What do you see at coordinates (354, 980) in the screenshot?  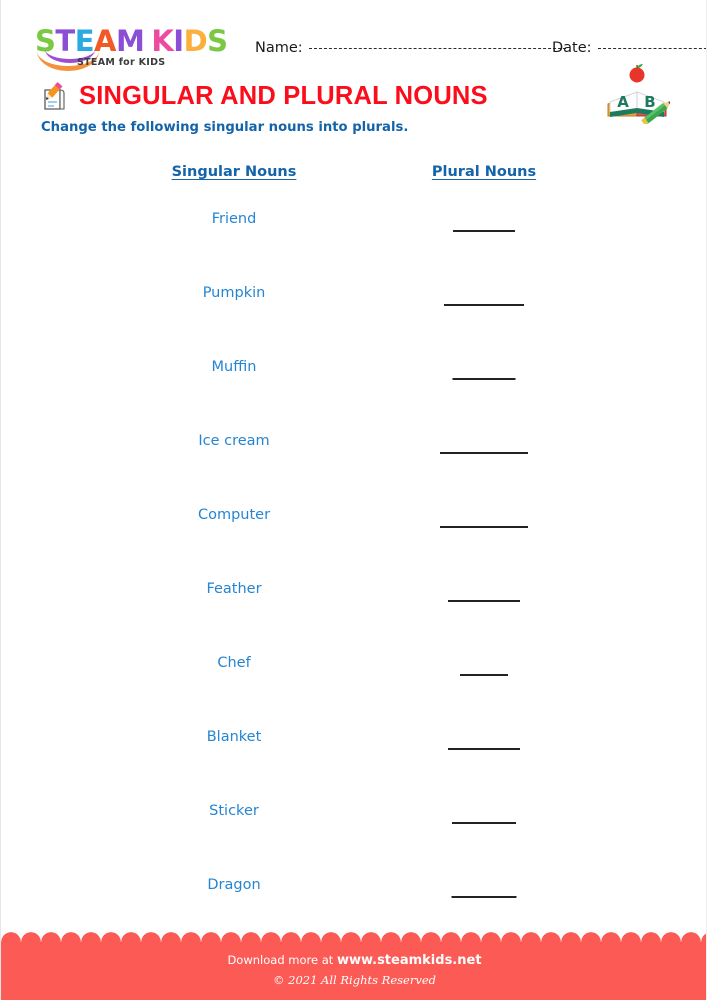 I see `footer-copyright: © 2021 All Rights Reserved` at bounding box center [354, 980].